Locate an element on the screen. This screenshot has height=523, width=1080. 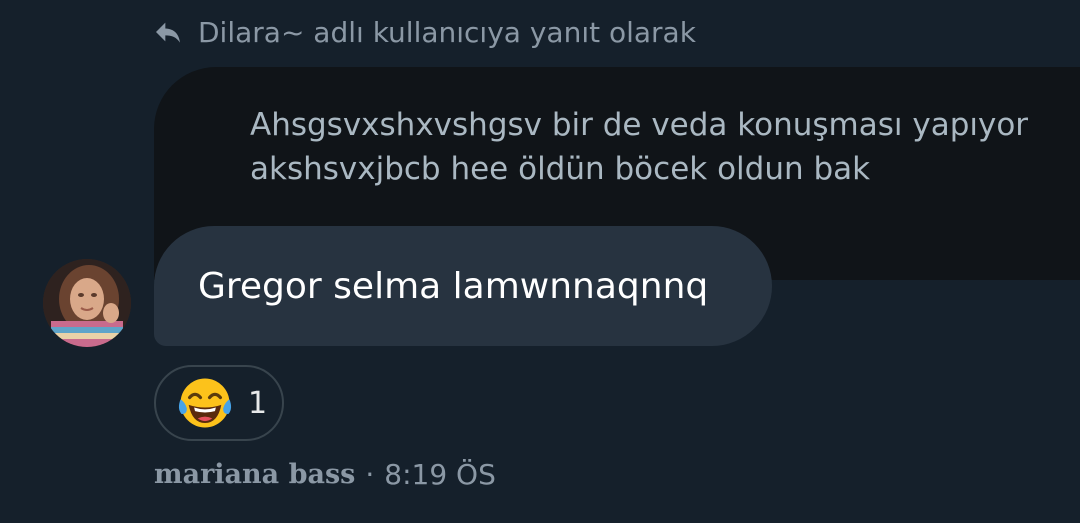
message-text: Gregor selma lamwnnaqnnq is located at coordinates (453, 286).